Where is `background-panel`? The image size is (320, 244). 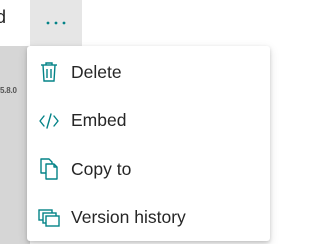 background-panel is located at coordinates (15, 145).